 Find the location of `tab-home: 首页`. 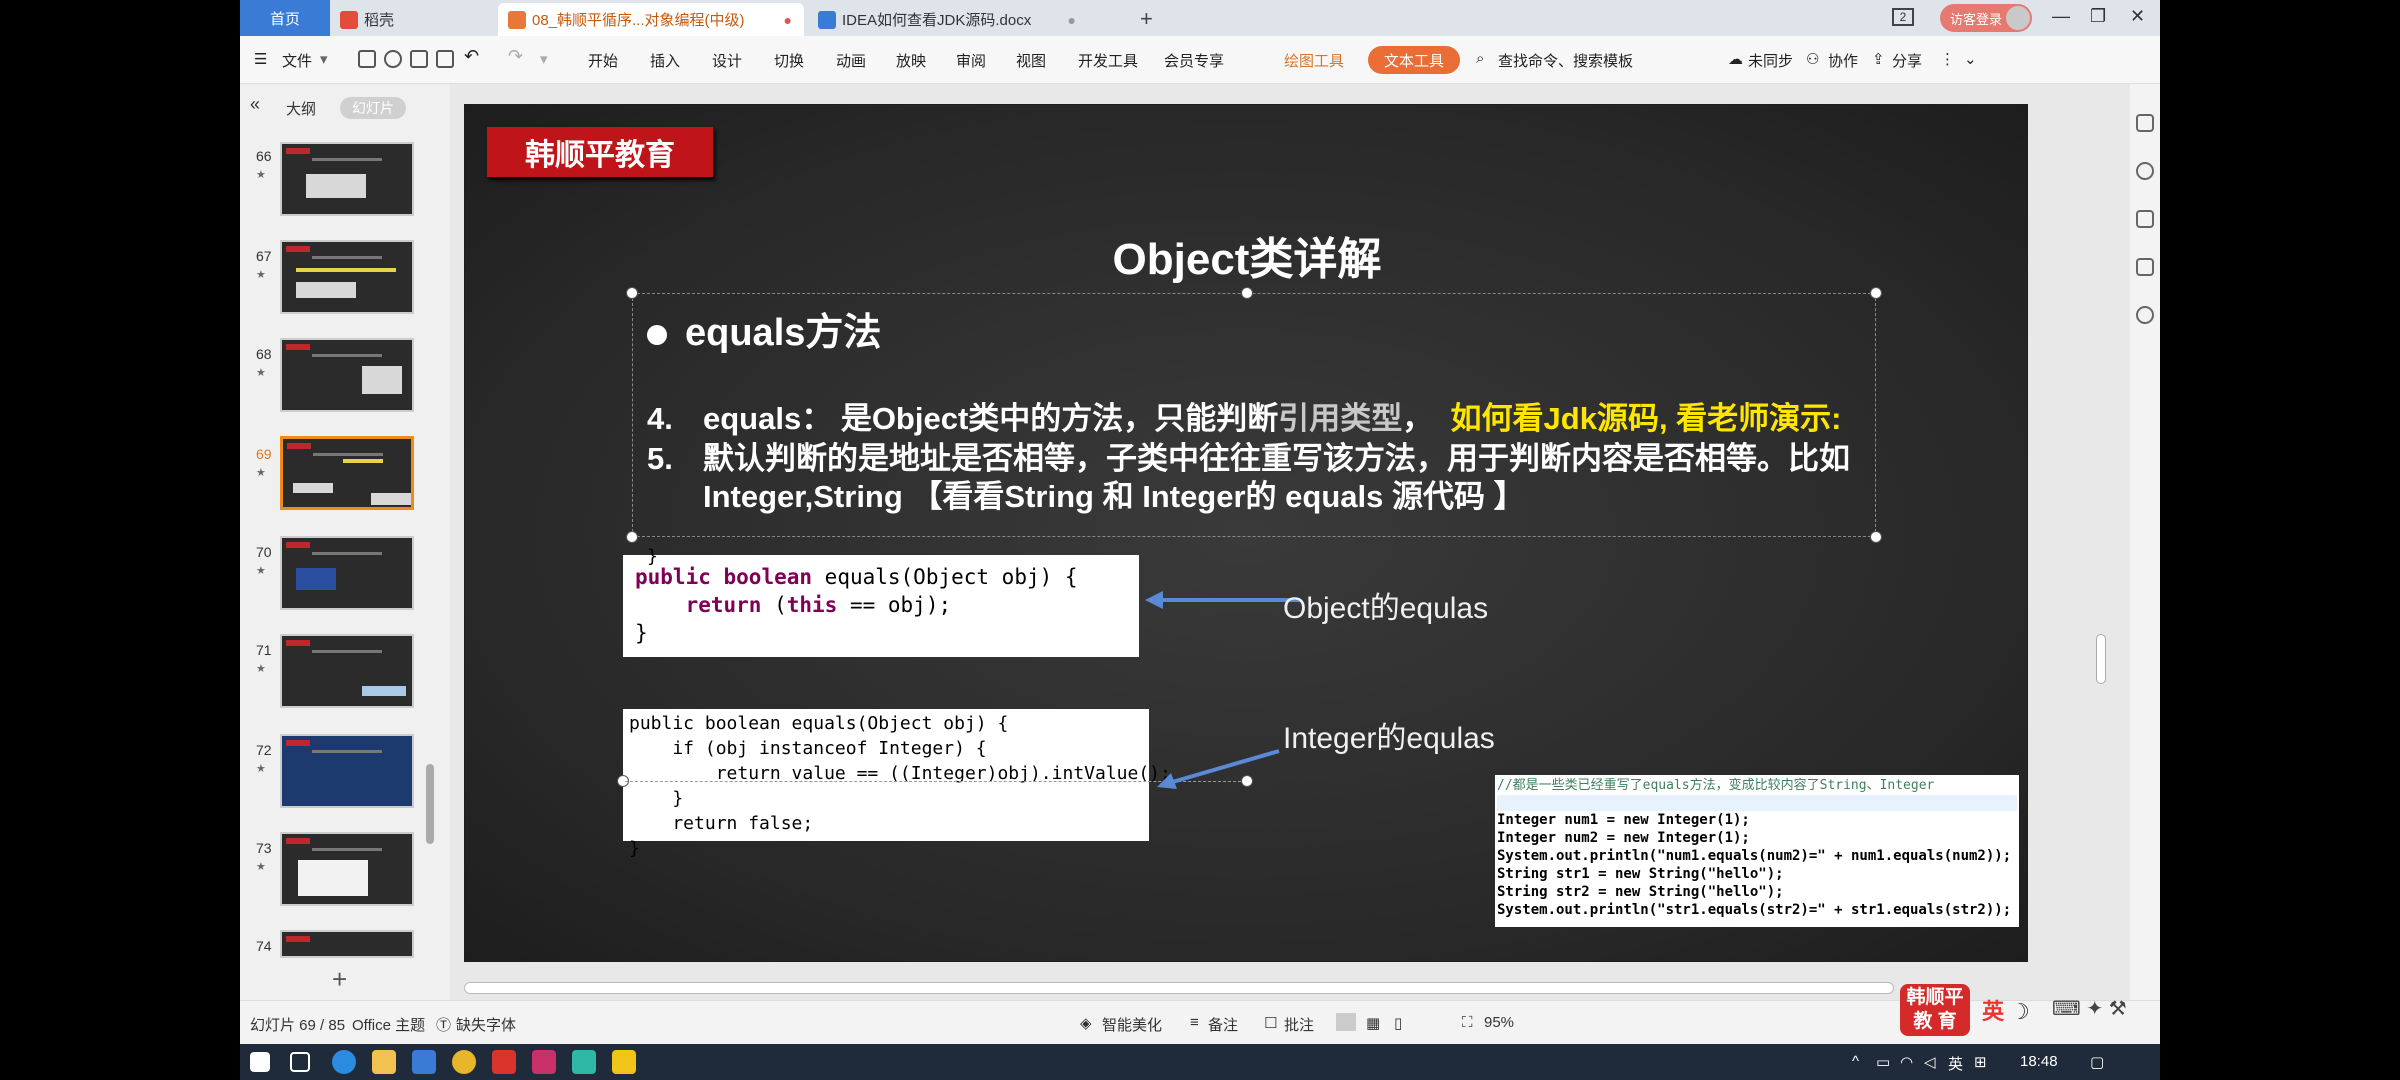

tab-home: 首页 is located at coordinates (285, 18).